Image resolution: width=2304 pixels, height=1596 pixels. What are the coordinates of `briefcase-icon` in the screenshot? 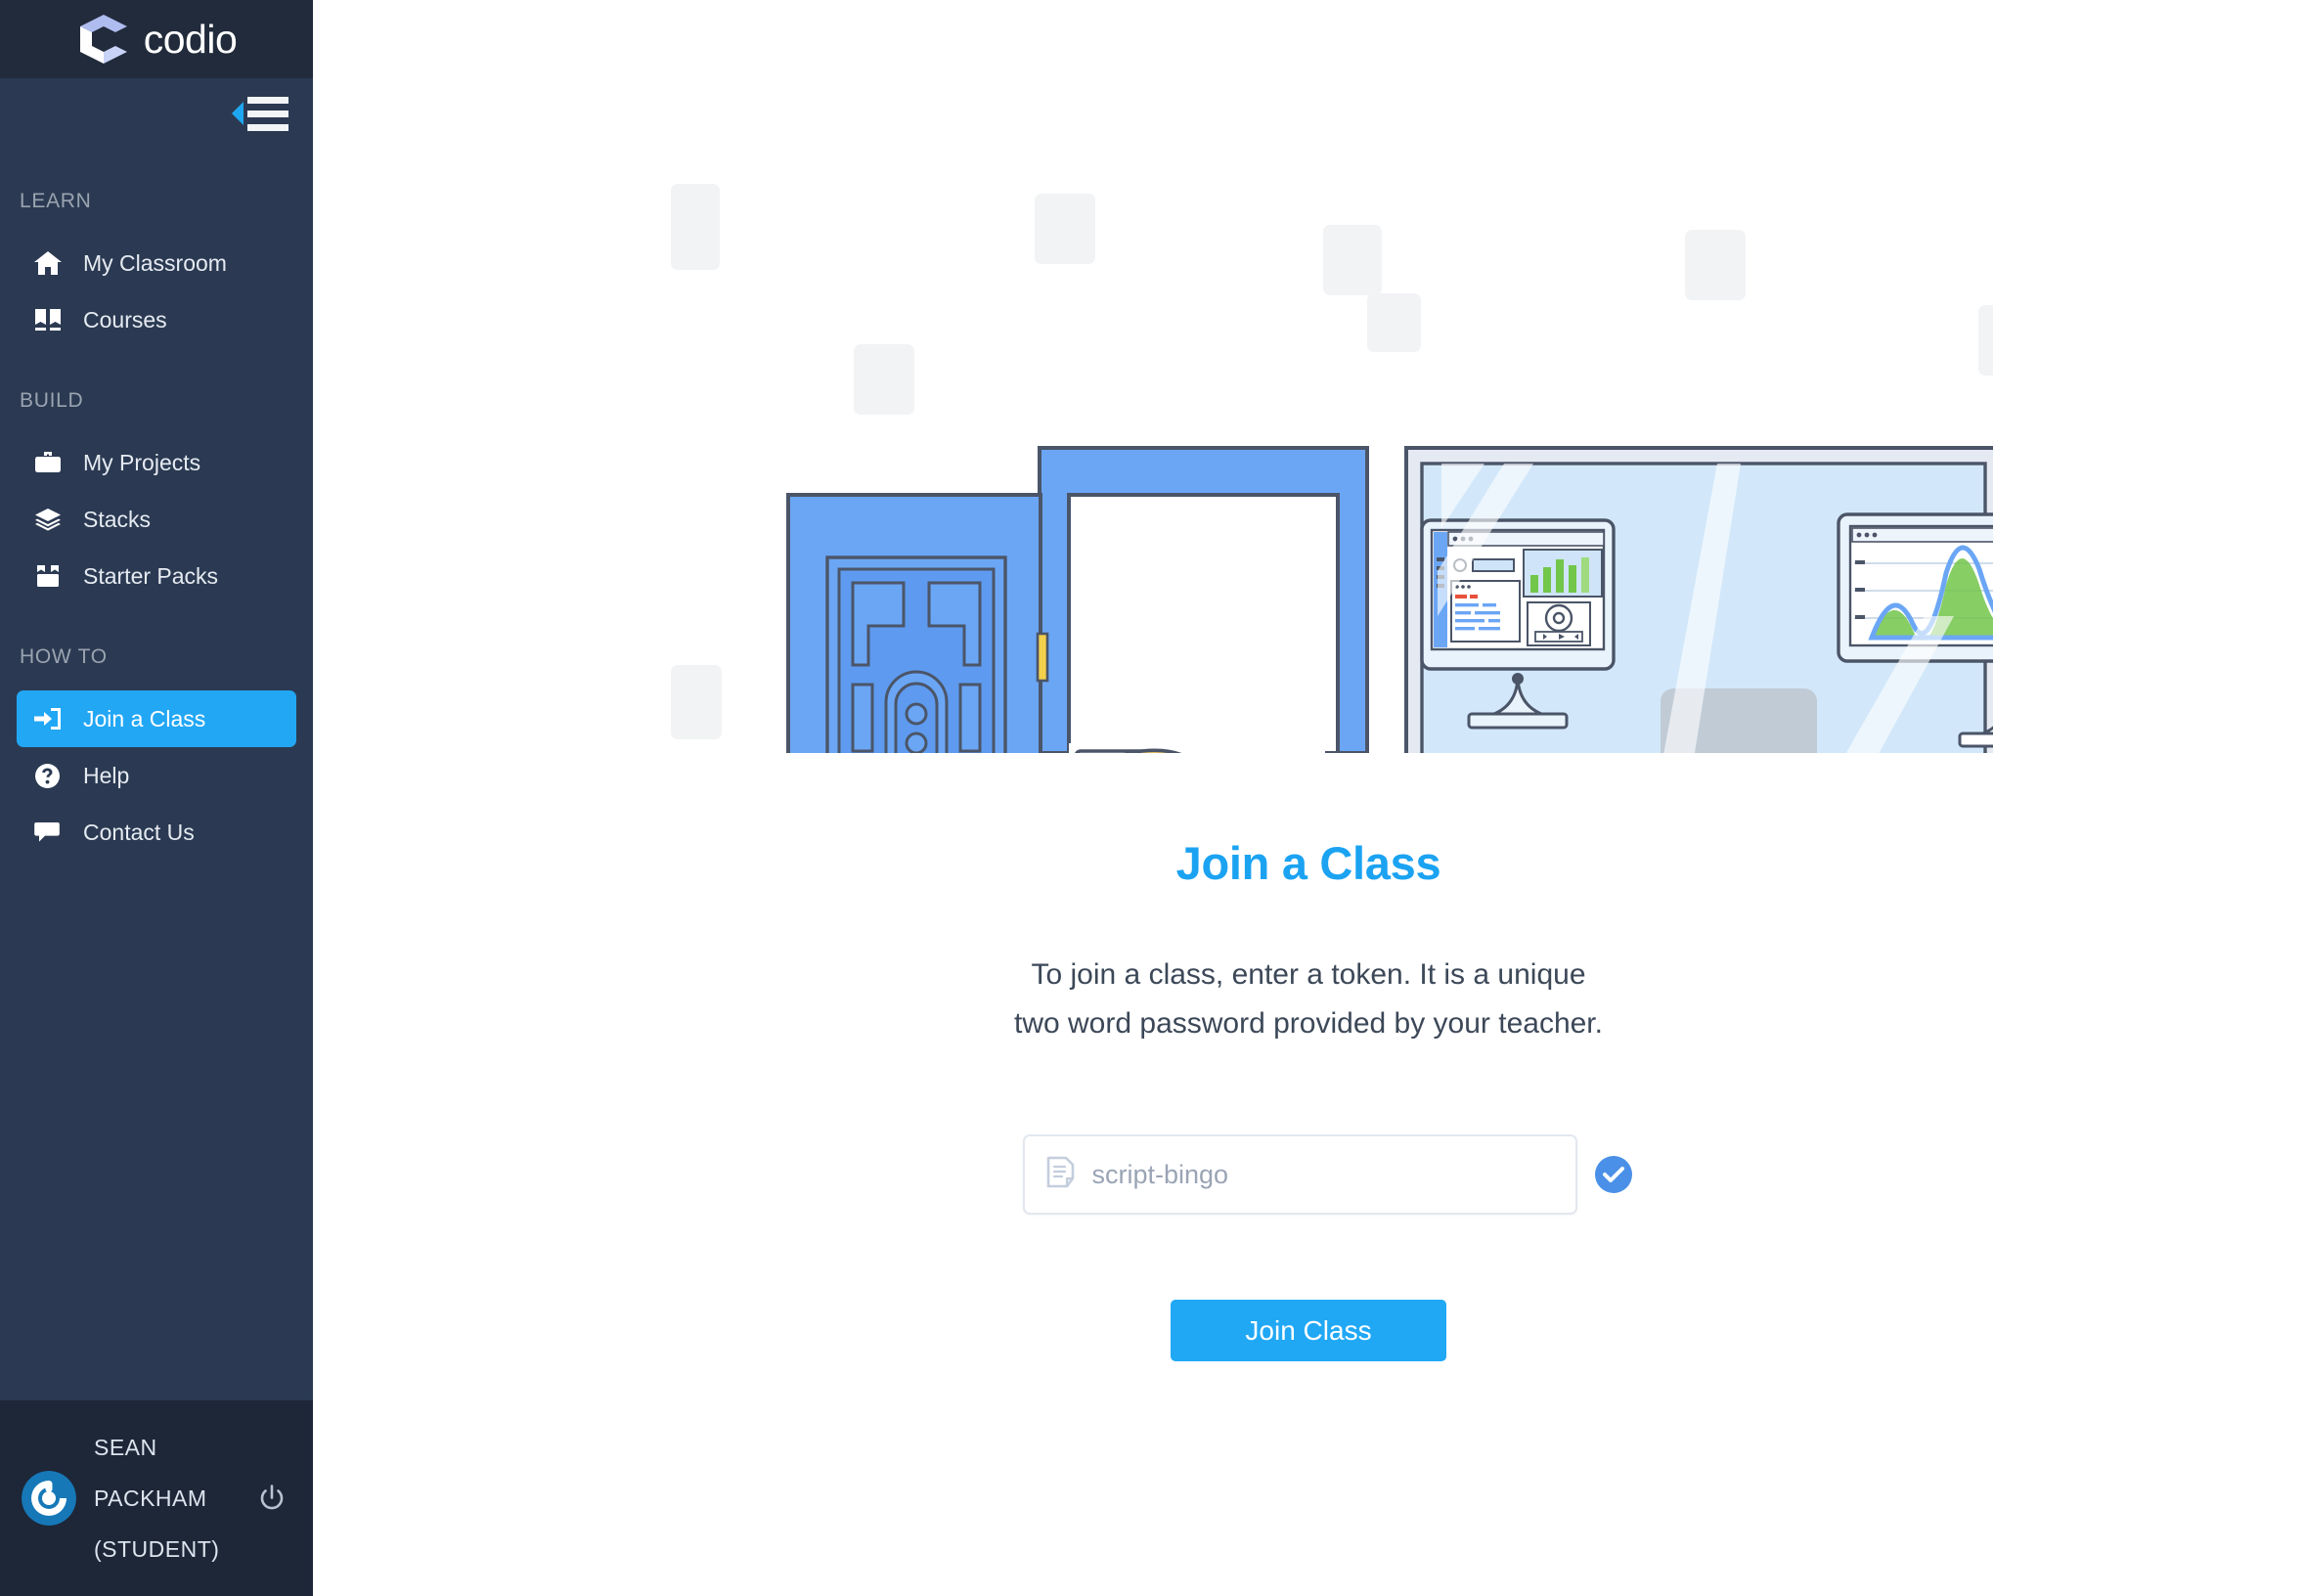 It's located at (58, 462).